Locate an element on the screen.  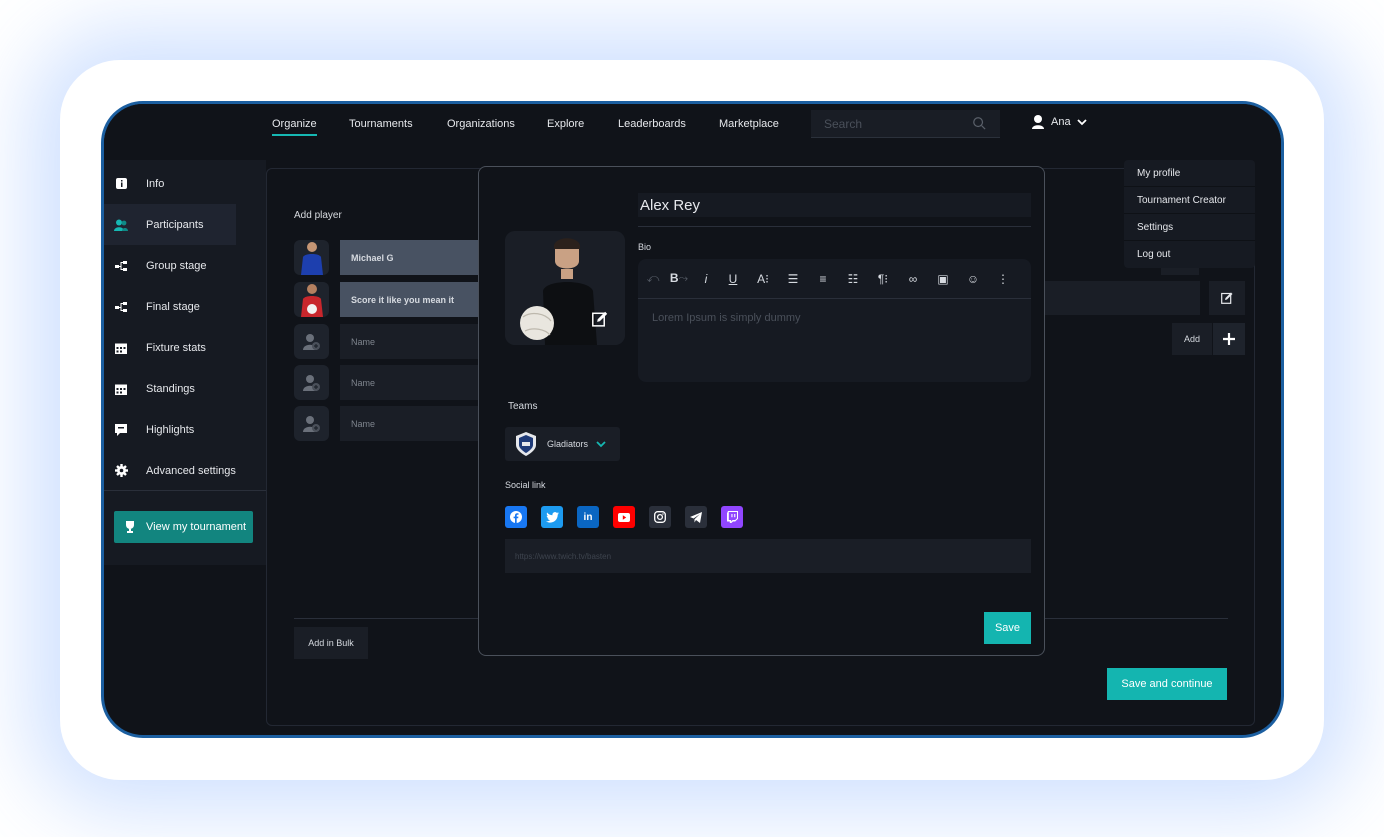
message-icon is located at coordinates (121, 430).